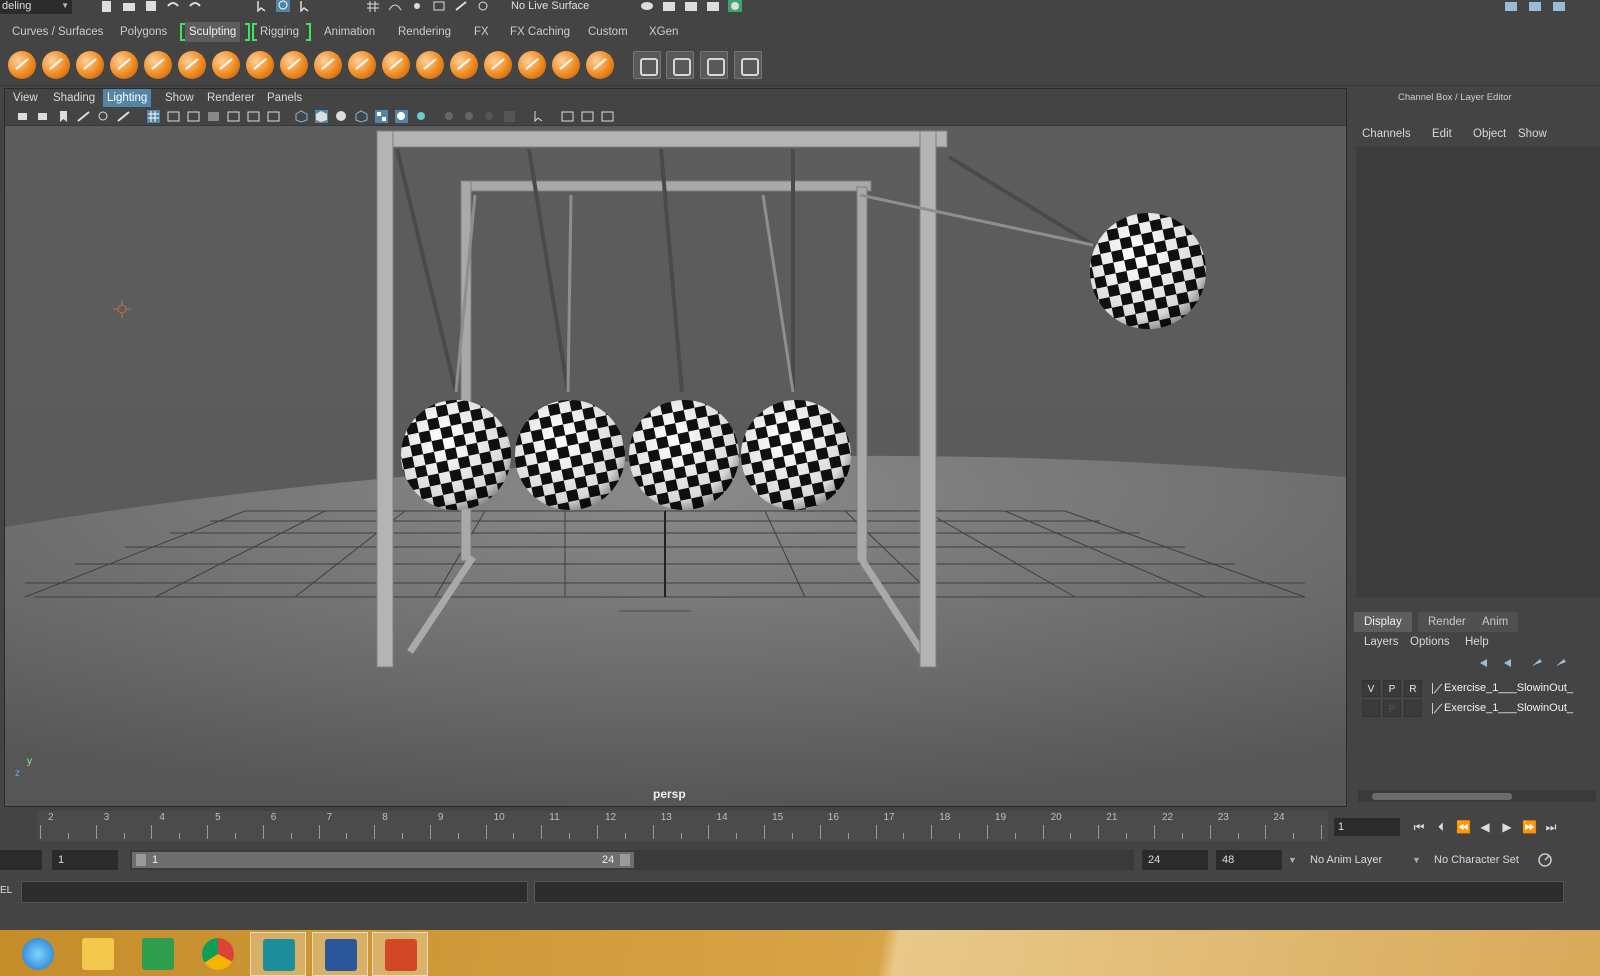 The width and height of the screenshot is (1600, 976). I want to click on move-layer-down-icon, so click(1507, 663).